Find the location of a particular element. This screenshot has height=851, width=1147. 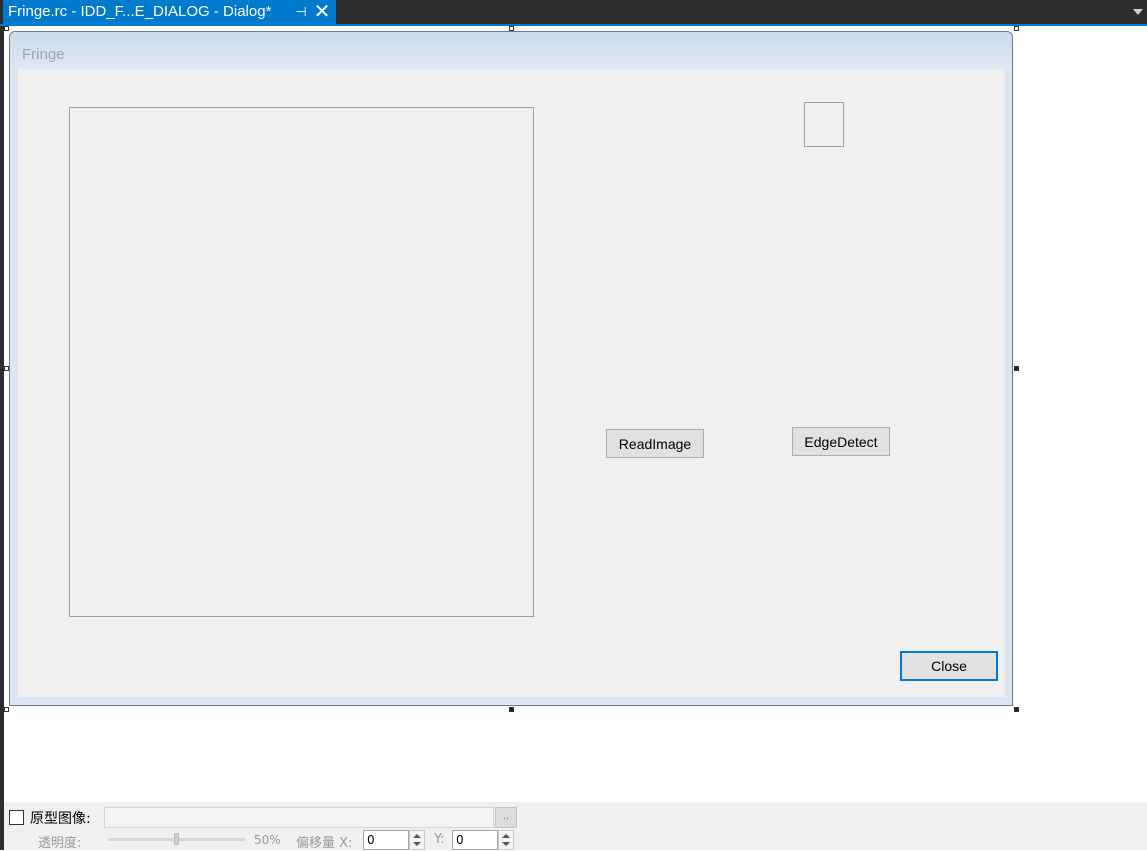

prototype-image-bar: 原型图像: .. 透明度: 50% 偏移量 X: 0 Y: 0 is located at coordinates (575, 826).